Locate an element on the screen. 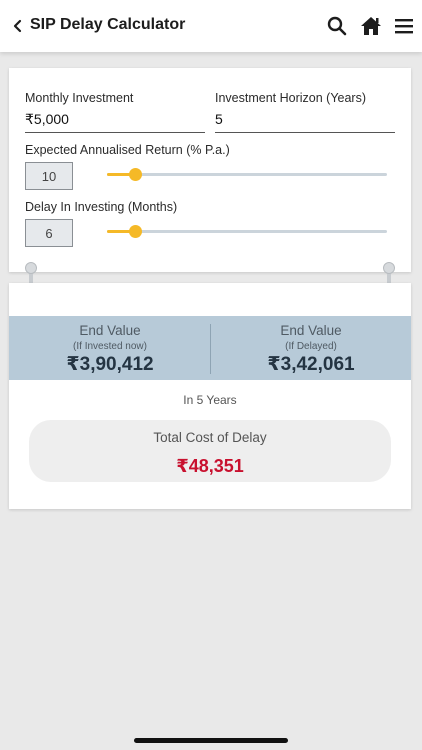 This screenshot has height=750, width=422. expected-return-slider-track is located at coordinates (247, 174).